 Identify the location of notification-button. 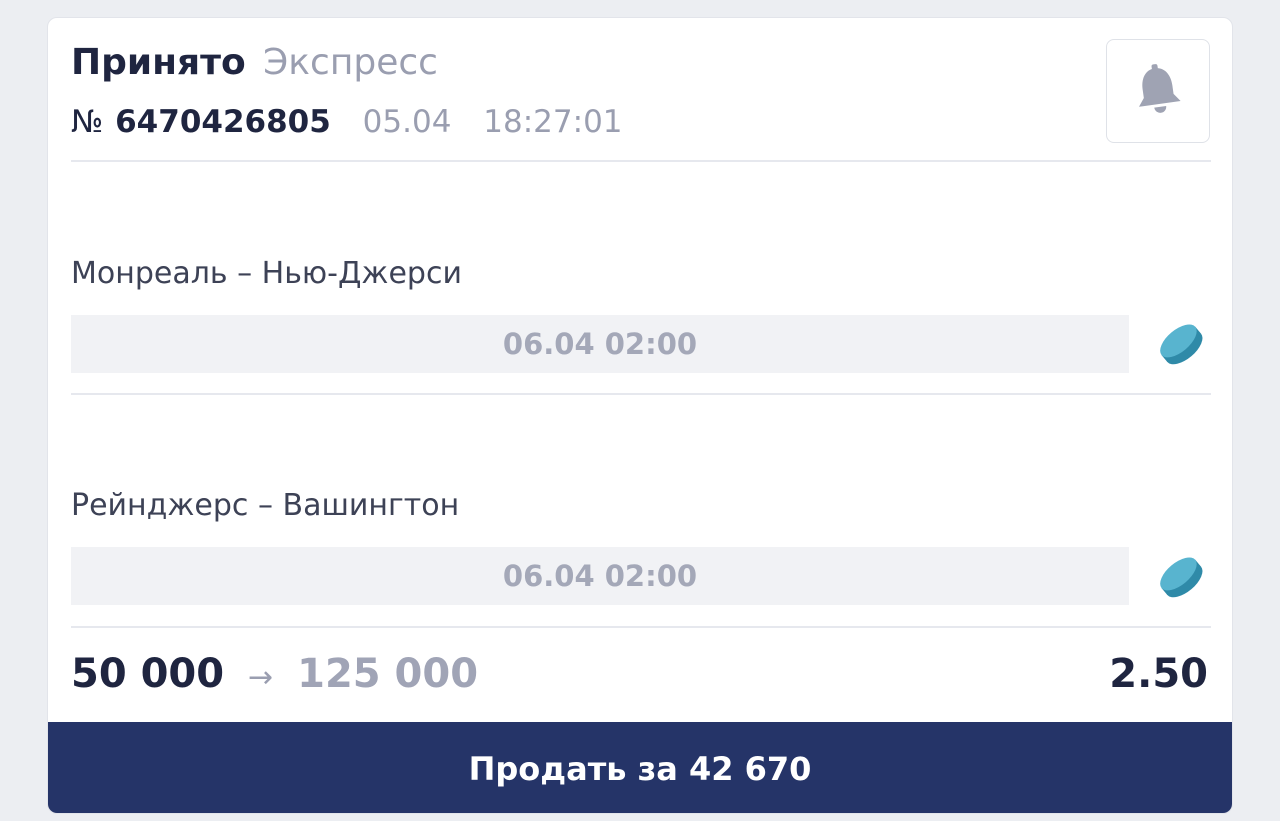
(1158, 91).